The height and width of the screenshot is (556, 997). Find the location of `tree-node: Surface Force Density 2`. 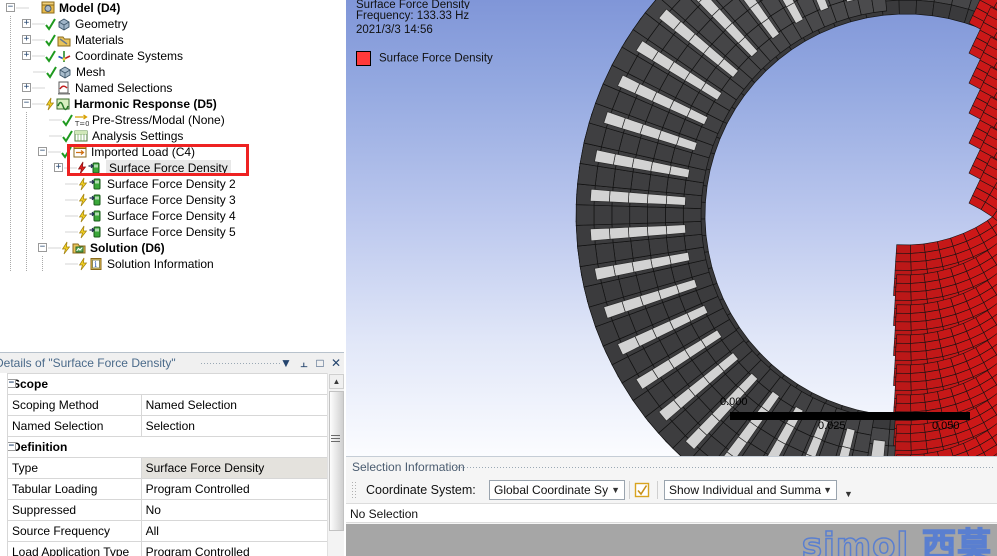

tree-node: Surface Force Density 2 is located at coordinates (172, 184).